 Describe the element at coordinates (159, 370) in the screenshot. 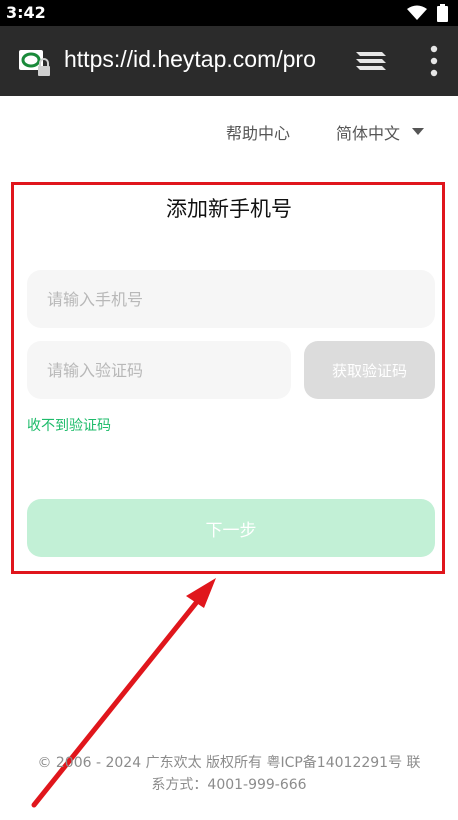

I see `verification-code-input` at that location.